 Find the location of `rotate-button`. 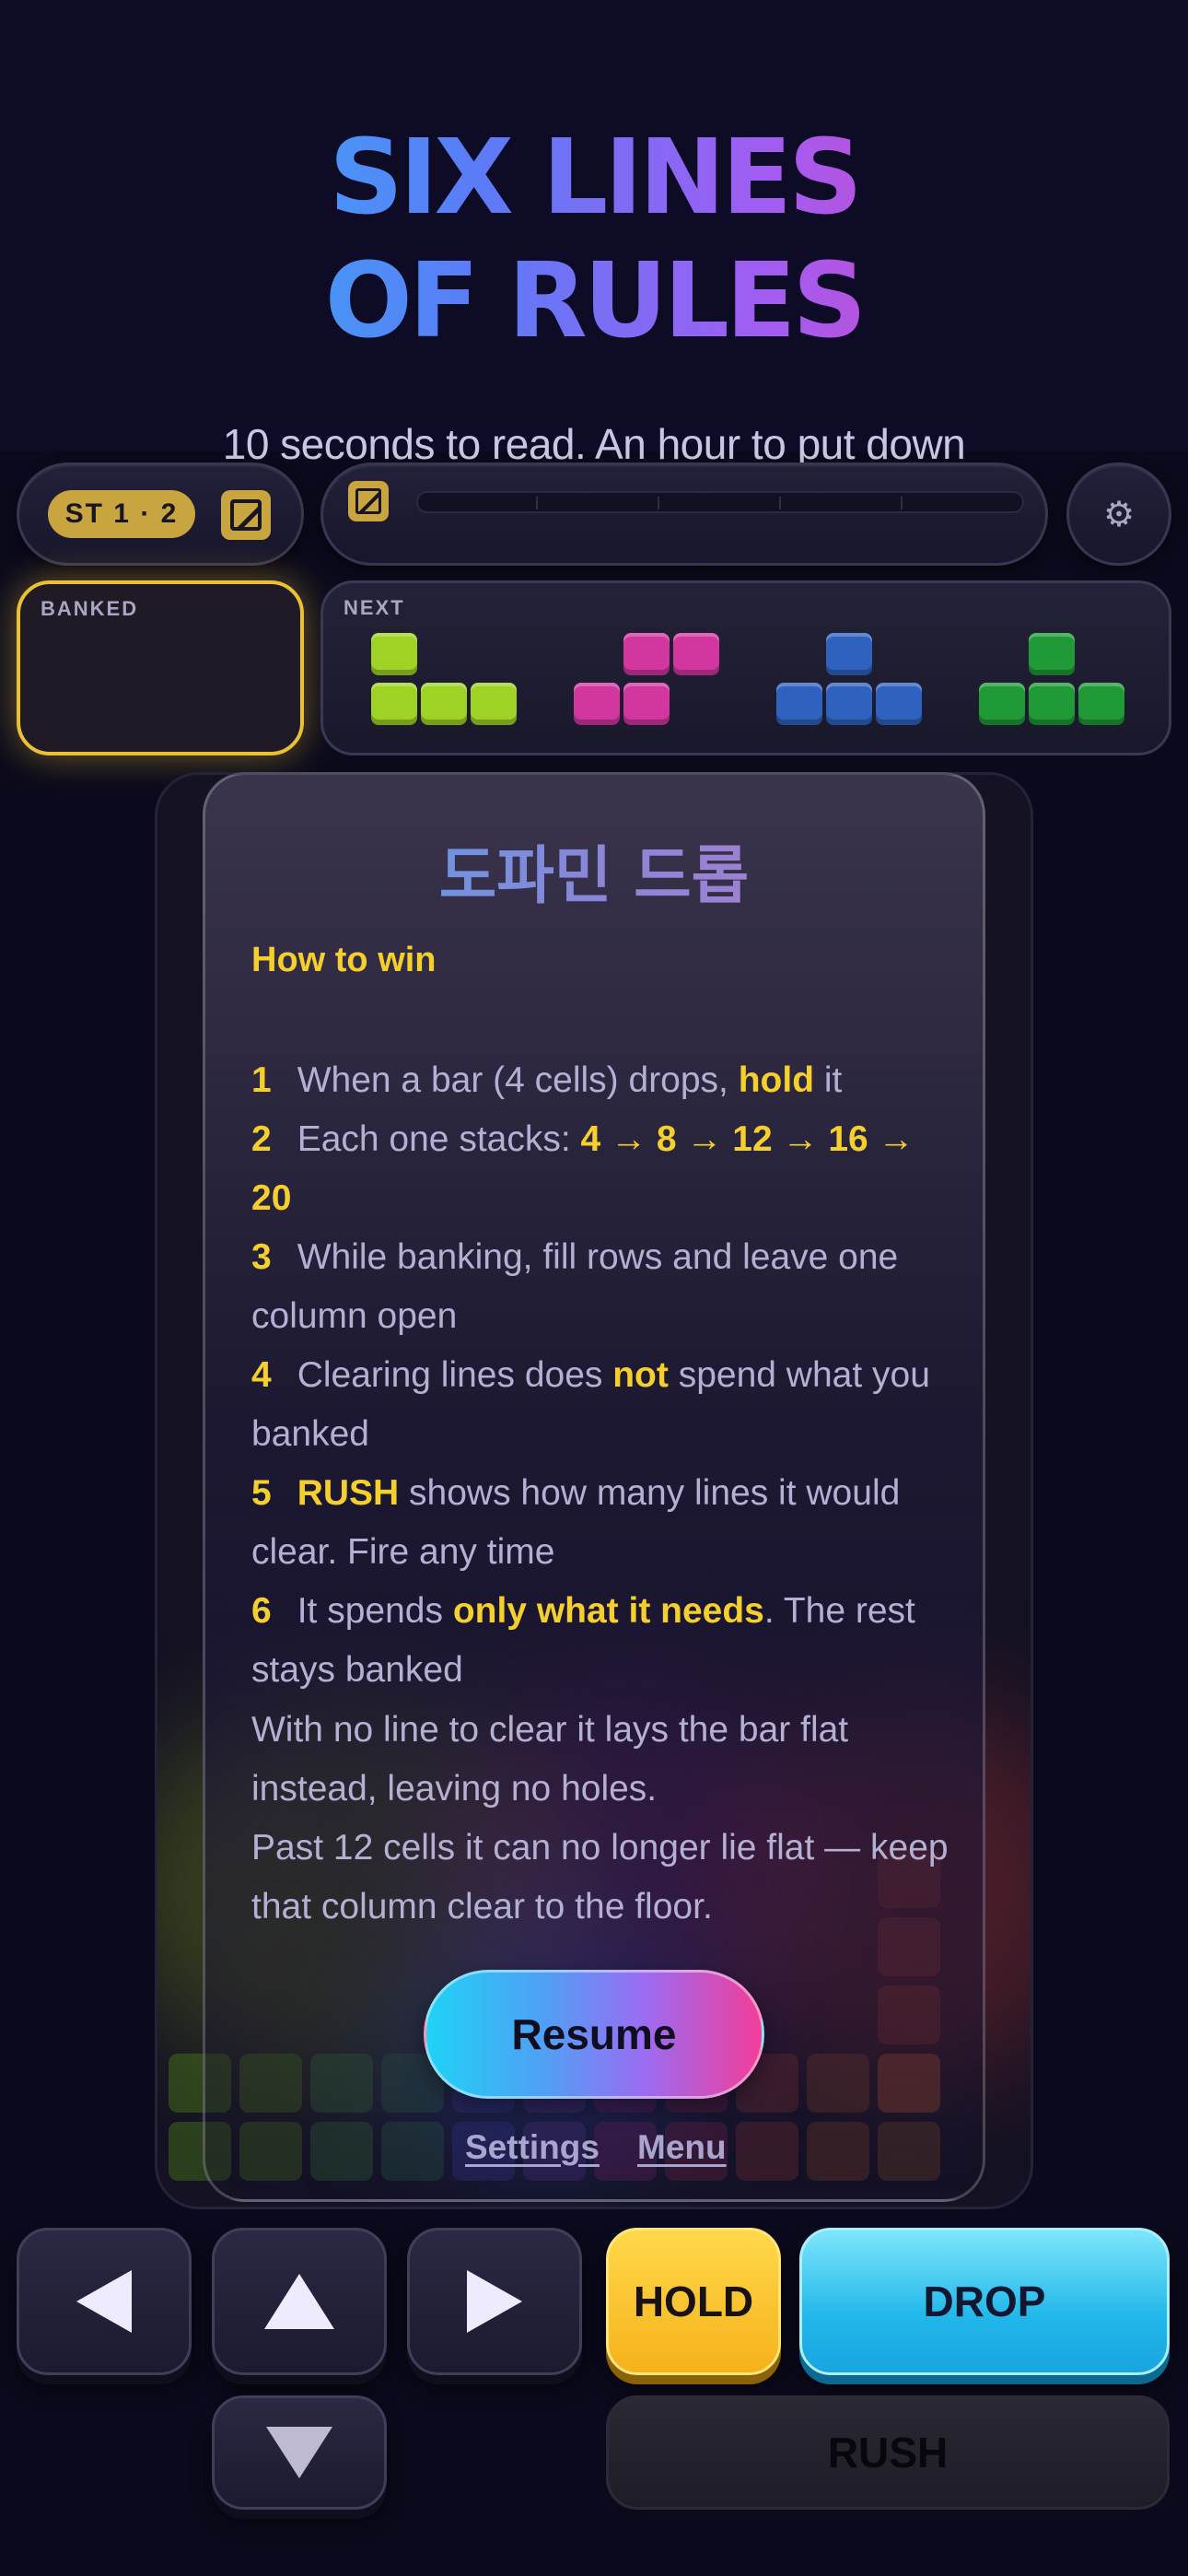

rotate-button is located at coordinates (299, 2301).